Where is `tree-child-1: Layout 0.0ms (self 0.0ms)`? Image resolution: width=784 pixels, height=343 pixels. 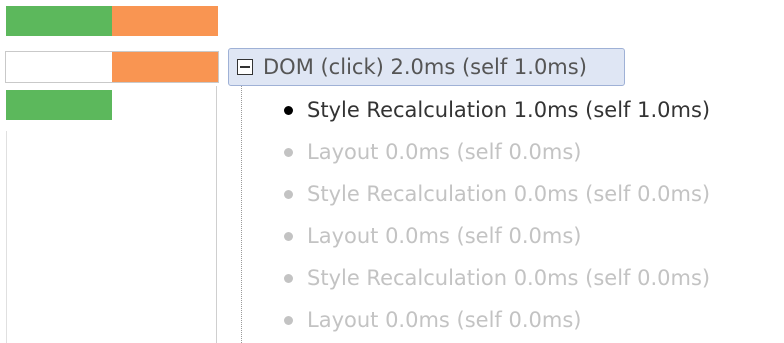
tree-child-1: Layout 0.0ms (self 0.0ms) is located at coordinates (432, 152).